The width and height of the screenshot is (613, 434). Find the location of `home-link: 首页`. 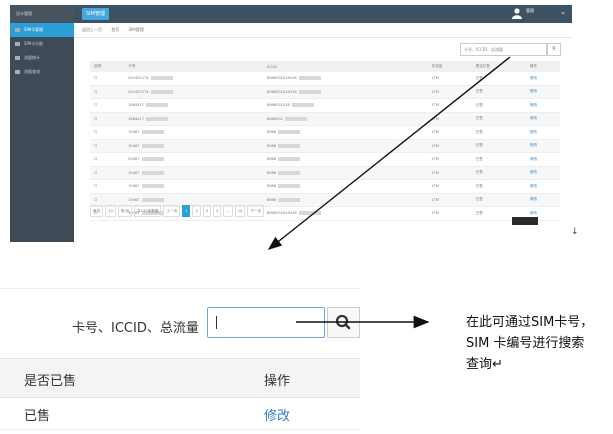

home-link: 首页 is located at coordinates (115, 29).